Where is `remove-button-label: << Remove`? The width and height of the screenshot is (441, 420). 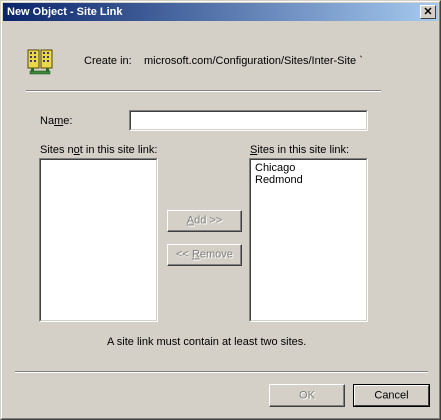
remove-button-label: << Remove is located at coordinates (204, 254).